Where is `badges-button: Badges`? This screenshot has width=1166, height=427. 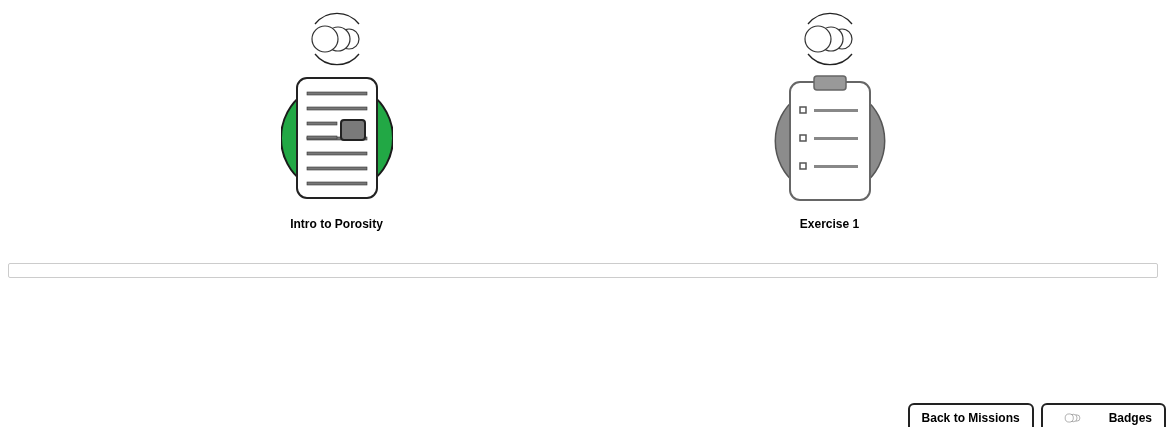
badges-button: Badges is located at coordinates (1103, 415).